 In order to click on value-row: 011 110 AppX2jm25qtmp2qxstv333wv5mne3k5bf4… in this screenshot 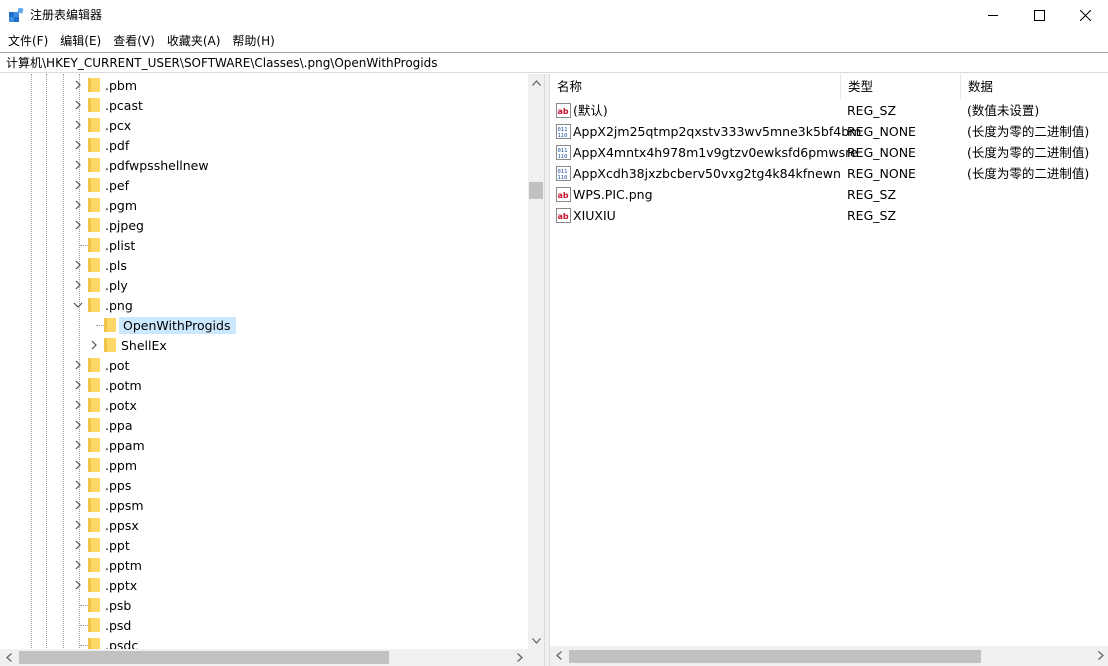, I will do `click(829, 131)`.